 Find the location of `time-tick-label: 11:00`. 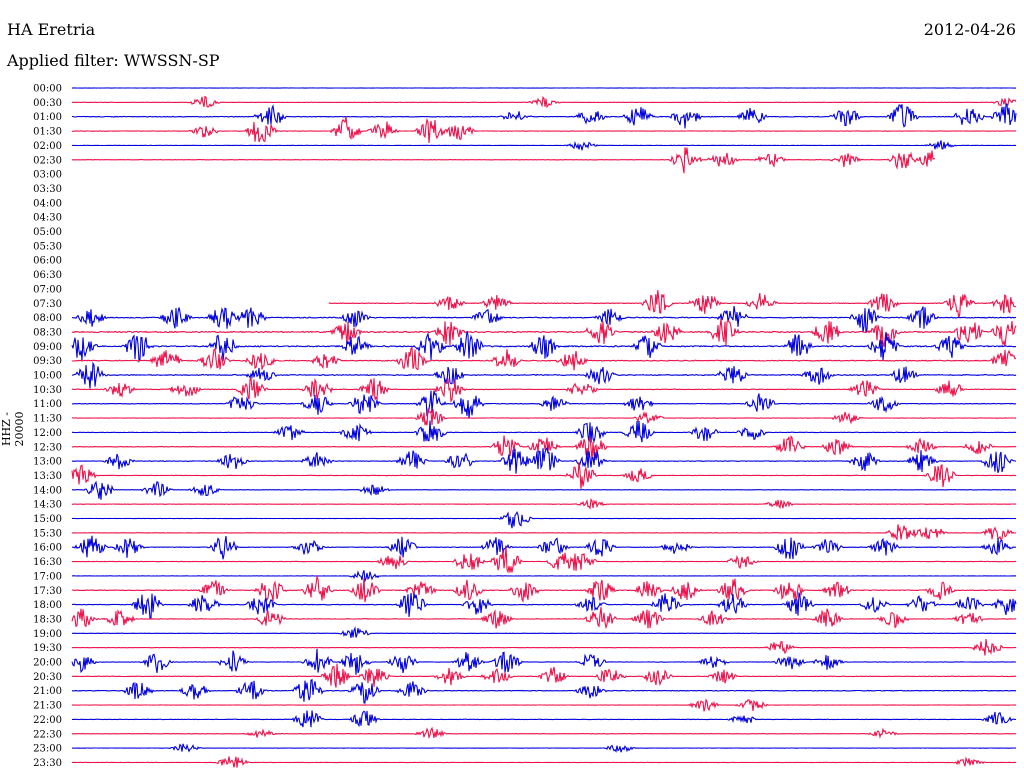

time-tick-label: 11:00 is located at coordinates (47, 404).